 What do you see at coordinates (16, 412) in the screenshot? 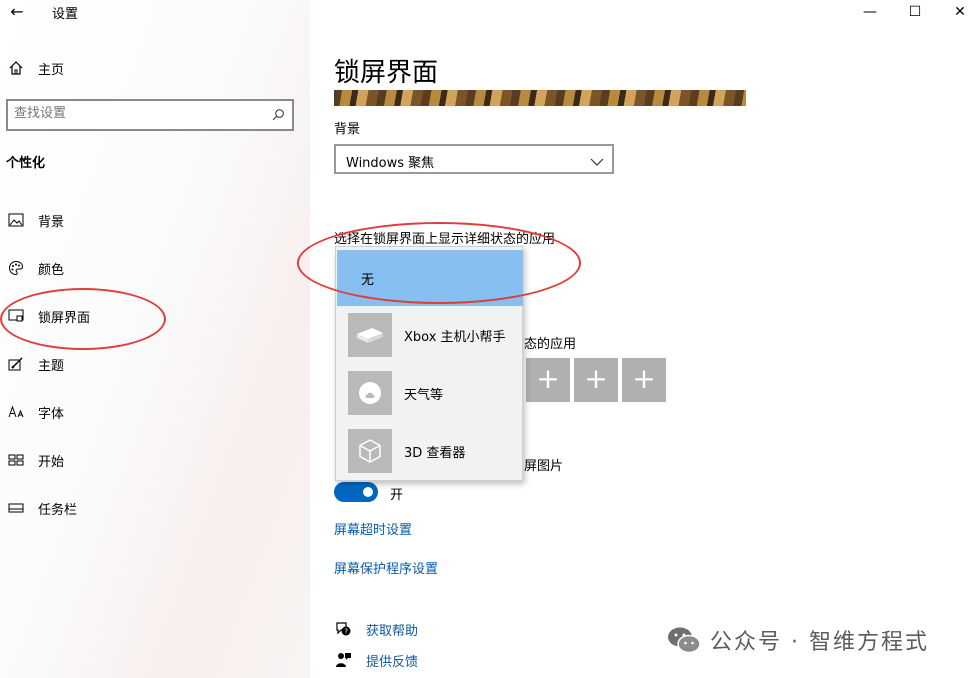
I see `font-icon` at bounding box center [16, 412].